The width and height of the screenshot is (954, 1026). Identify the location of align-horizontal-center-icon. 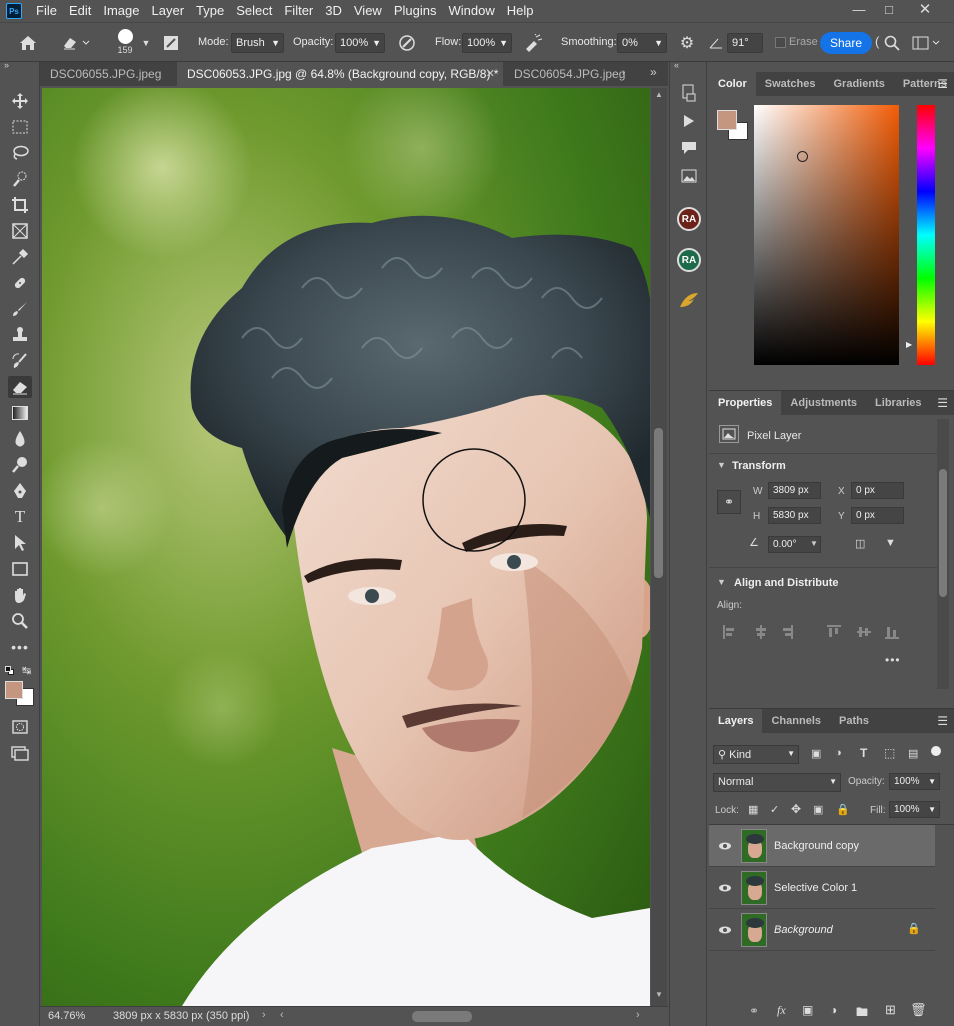
(759, 632).